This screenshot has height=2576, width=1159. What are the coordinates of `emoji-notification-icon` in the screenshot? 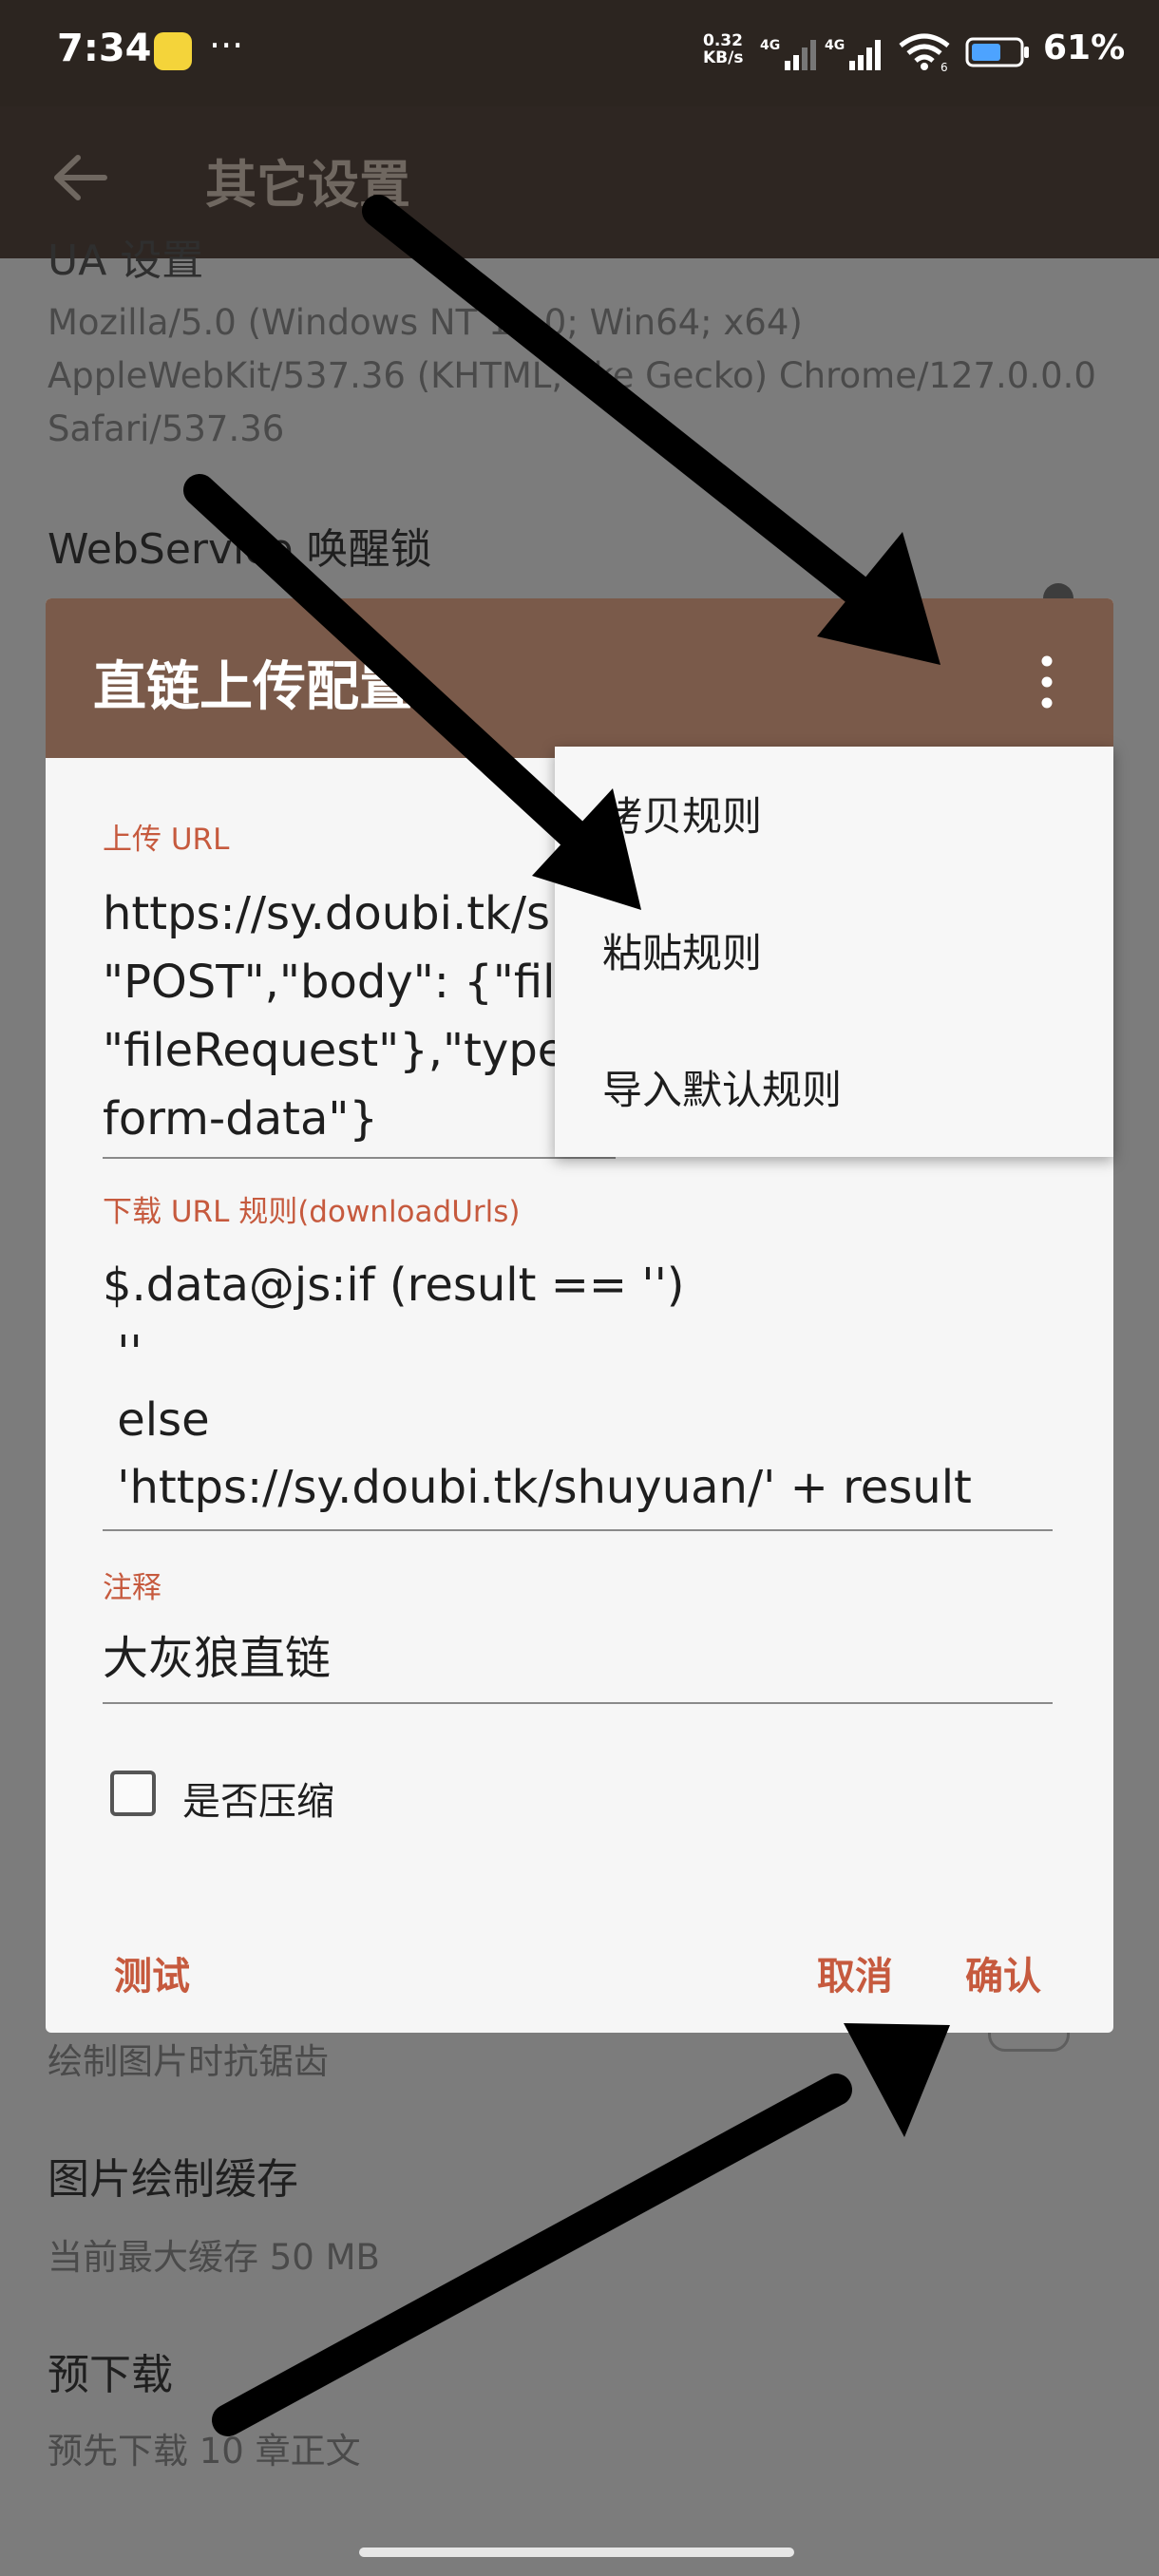 It's located at (173, 51).